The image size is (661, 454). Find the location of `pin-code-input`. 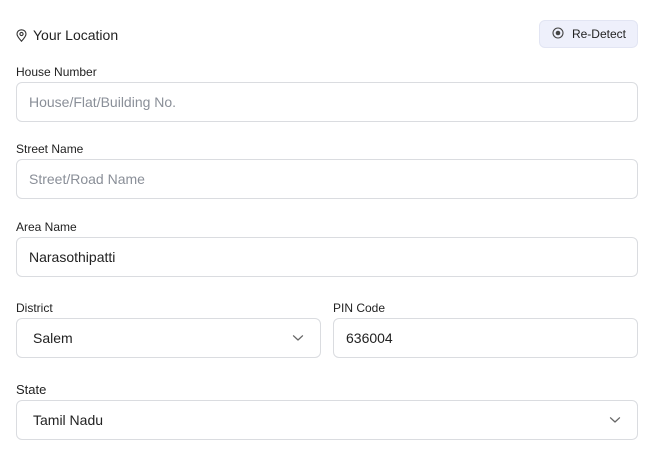

pin-code-input is located at coordinates (485, 338).